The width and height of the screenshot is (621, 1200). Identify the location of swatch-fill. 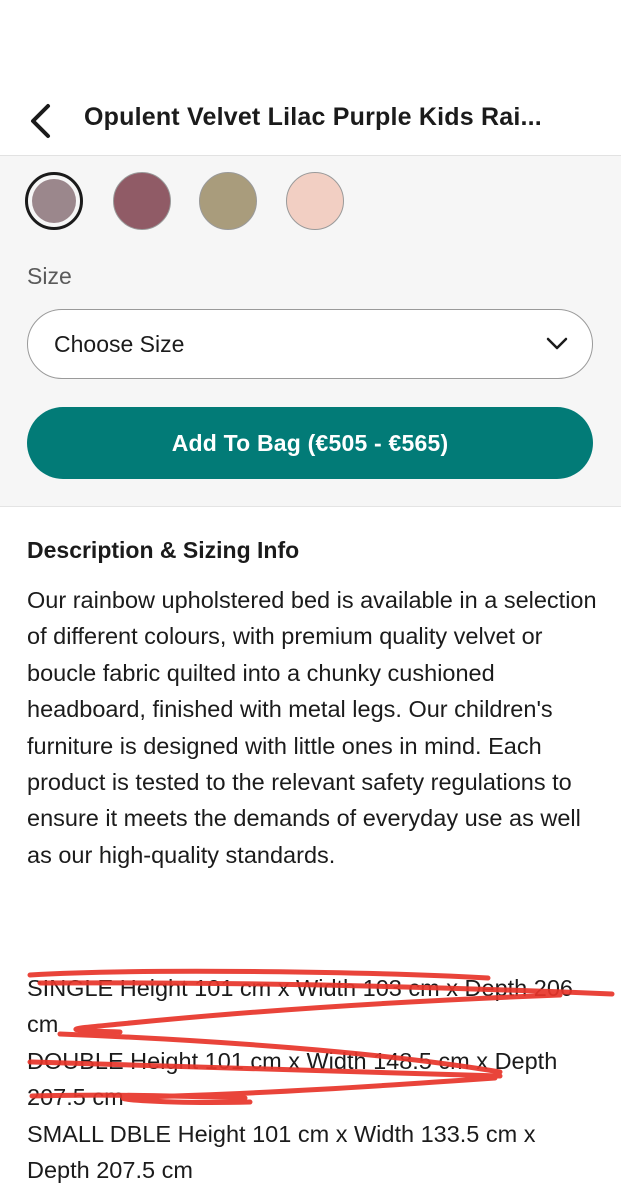
(54, 201).